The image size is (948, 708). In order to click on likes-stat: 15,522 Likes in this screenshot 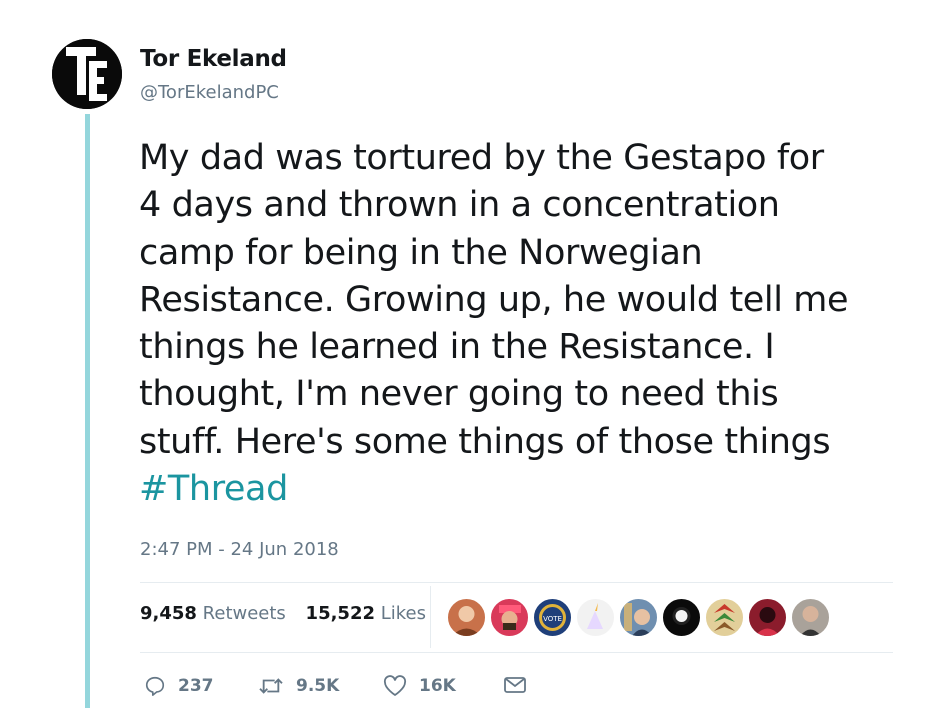, I will do `click(366, 613)`.